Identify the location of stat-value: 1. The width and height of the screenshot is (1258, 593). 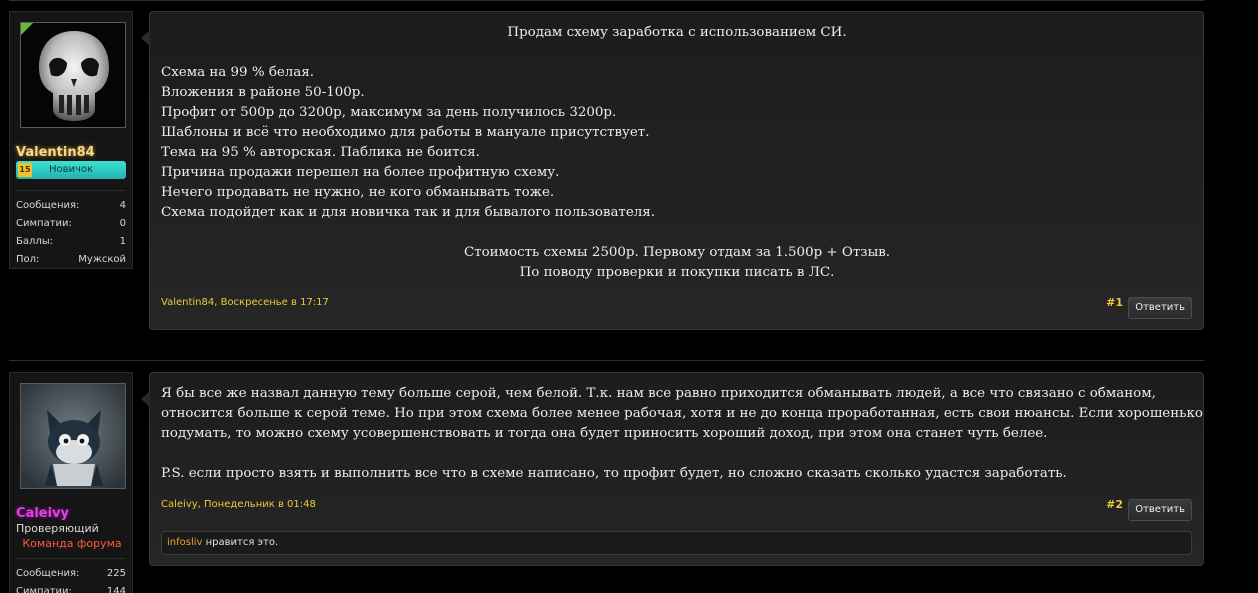
(122, 241).